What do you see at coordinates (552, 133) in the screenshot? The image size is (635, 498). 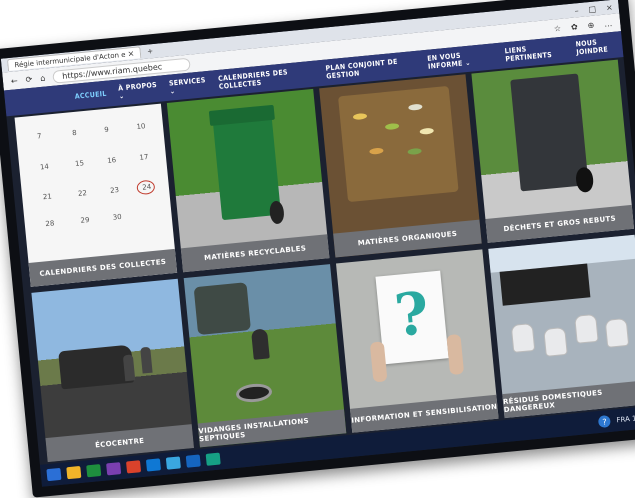 I see `garbage-bin-image` at bounding box center [552, 133].